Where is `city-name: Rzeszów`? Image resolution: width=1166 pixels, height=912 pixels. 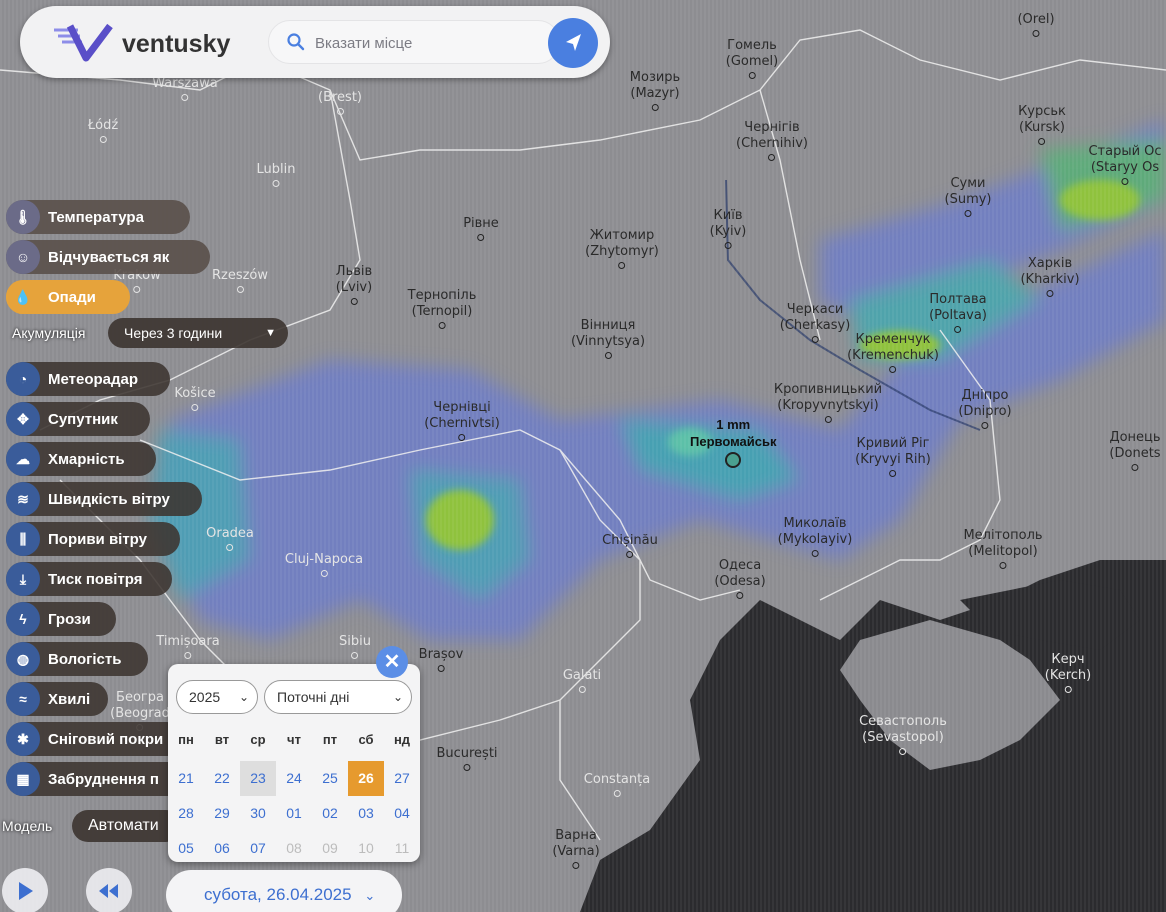
city-name: Rzeszów is located at coordinates (240, 275).